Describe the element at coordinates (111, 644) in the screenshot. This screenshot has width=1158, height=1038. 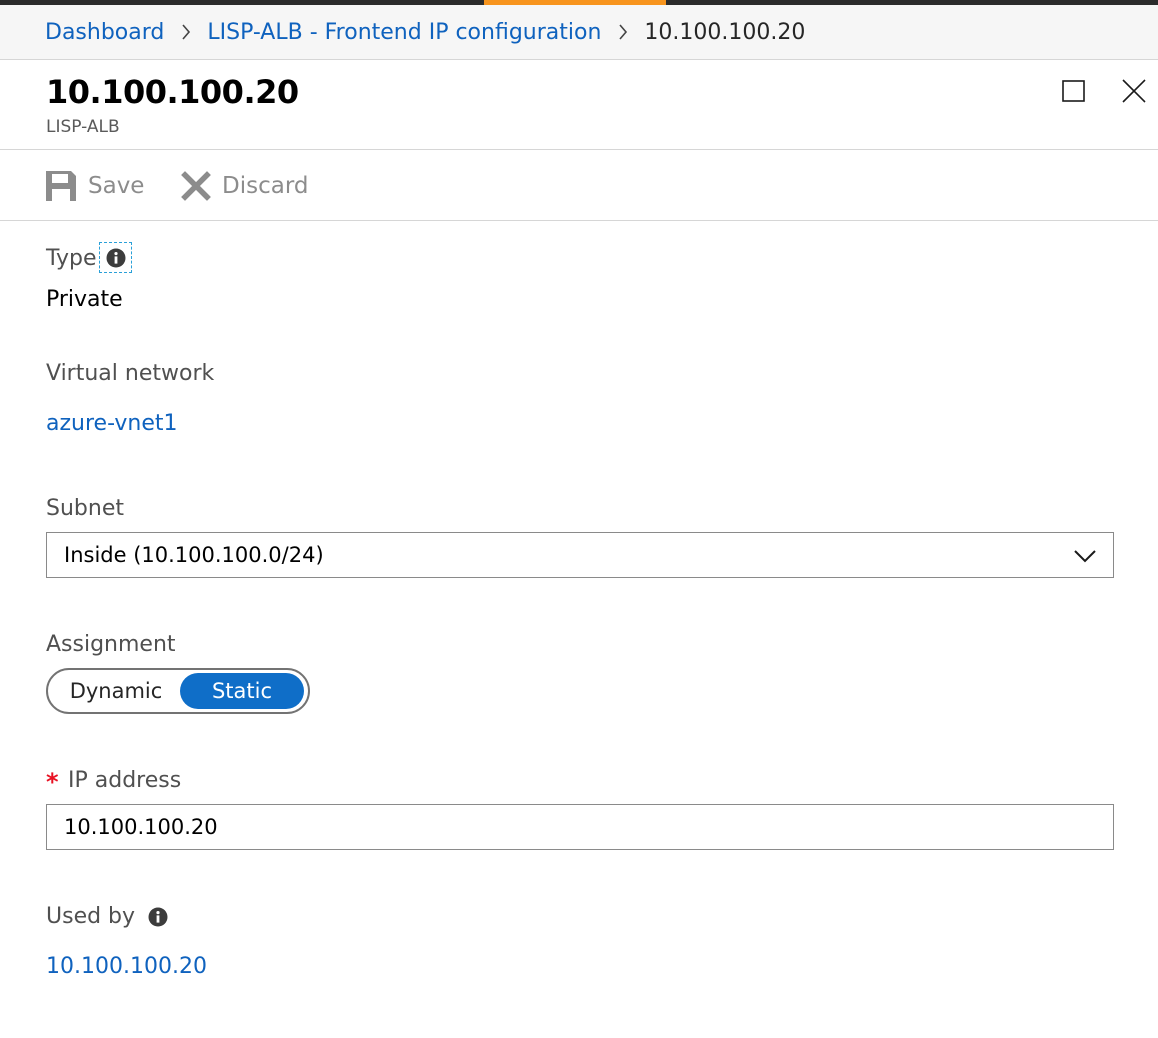
I see `assignment-label: Assignment` at that location.